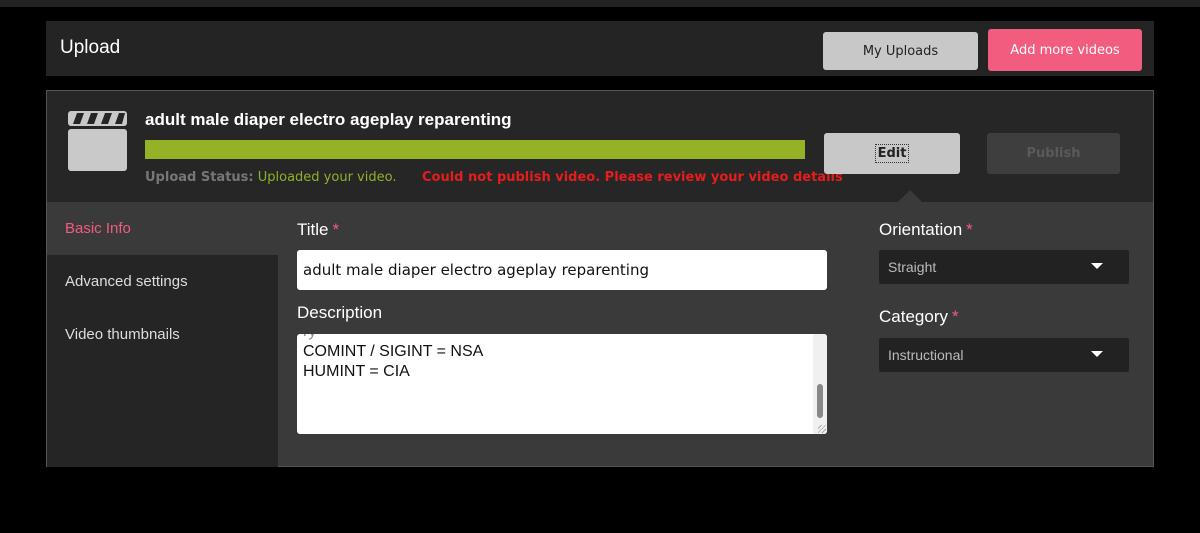 The height and width of the screenshot is (533, 1200). I want to click on my-uploads-button: My Uploads, so click(900, 51).